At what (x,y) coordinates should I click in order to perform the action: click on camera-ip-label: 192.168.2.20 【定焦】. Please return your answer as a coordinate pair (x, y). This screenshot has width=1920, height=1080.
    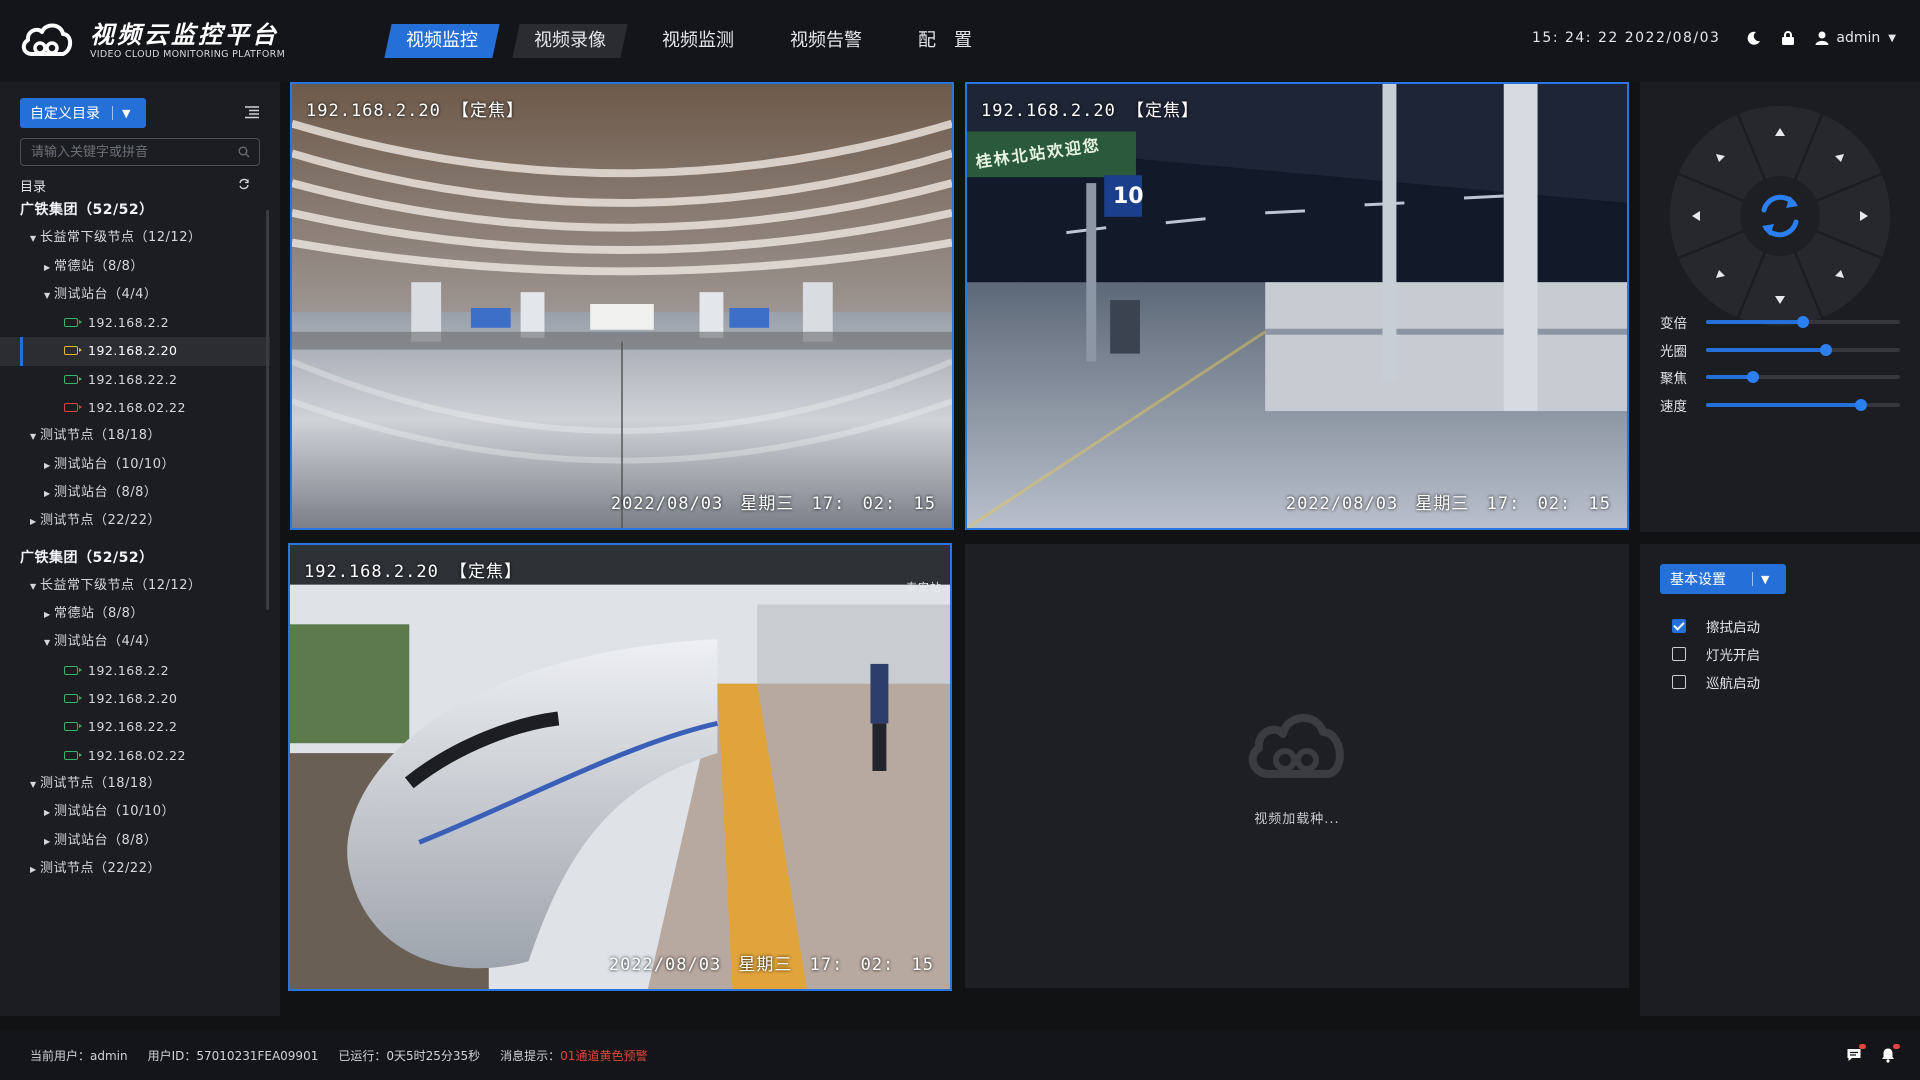
    Looking at the image, I should click on (415, 111).